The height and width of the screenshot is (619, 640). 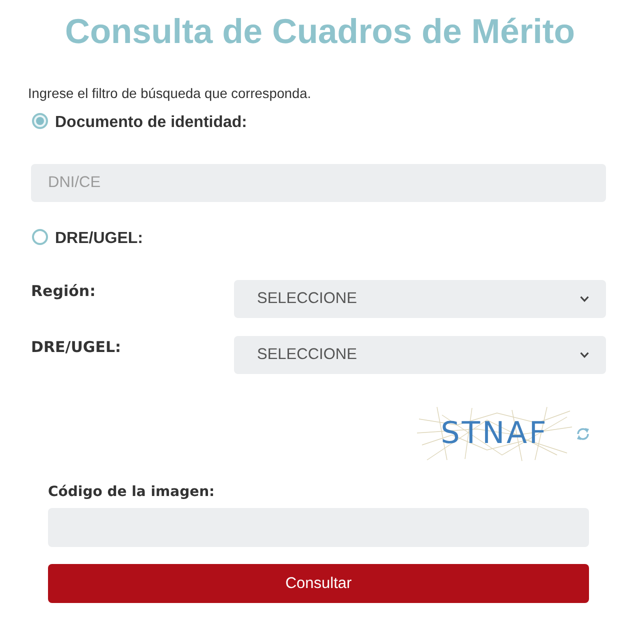 What do you see at coordinates (494, 433) in the screenshot?
I see `captcha-text: STNAF` at bounding box center [494, 433].